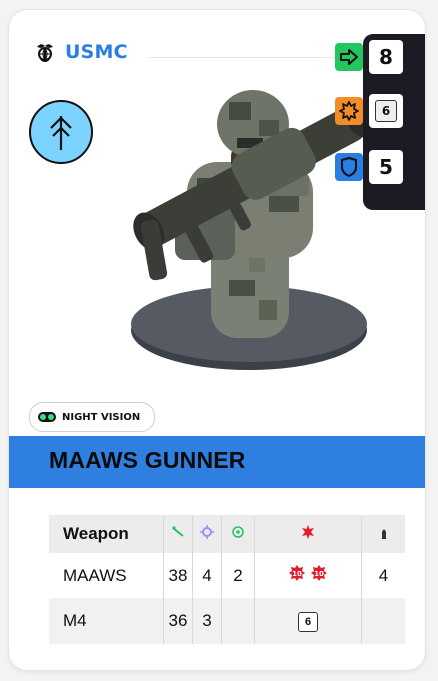 This screenshot has height=681, width=438. I want to click on table-row: MAAWS 38 4 2 10 10 4, so click(227, 575).